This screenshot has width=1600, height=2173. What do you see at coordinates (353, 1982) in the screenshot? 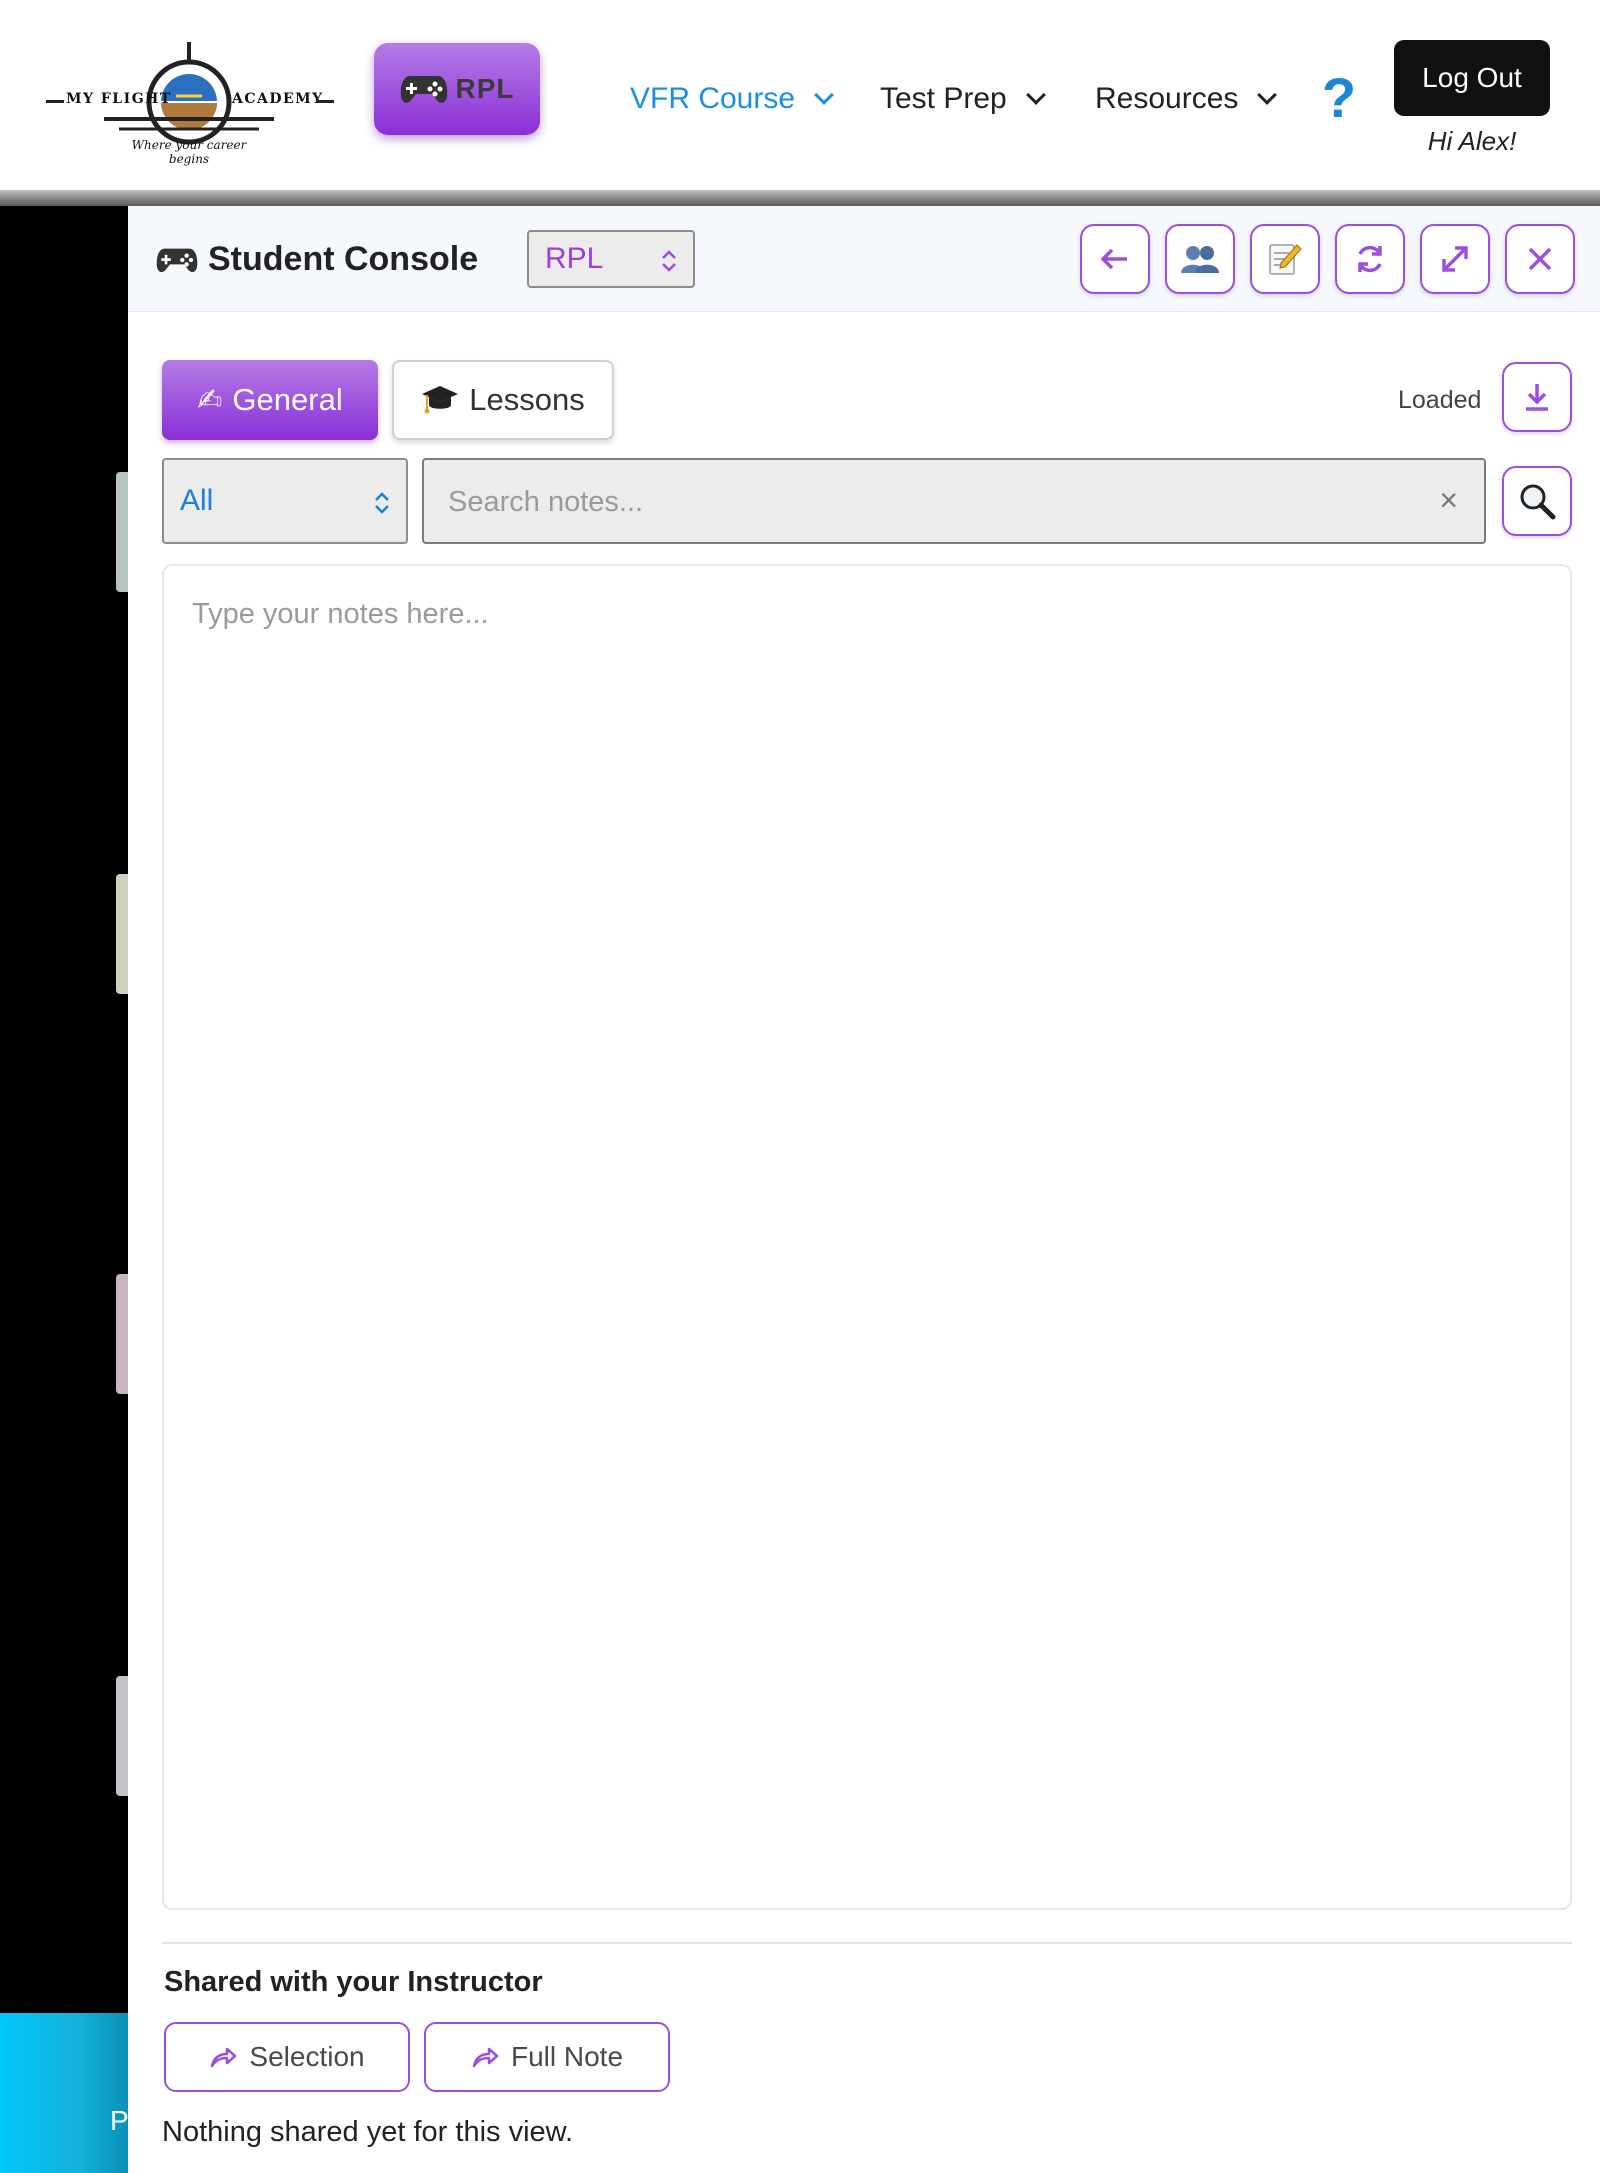
I see `shared-section-title: Shared with your Instructor` at bounding box center [353, 1982].